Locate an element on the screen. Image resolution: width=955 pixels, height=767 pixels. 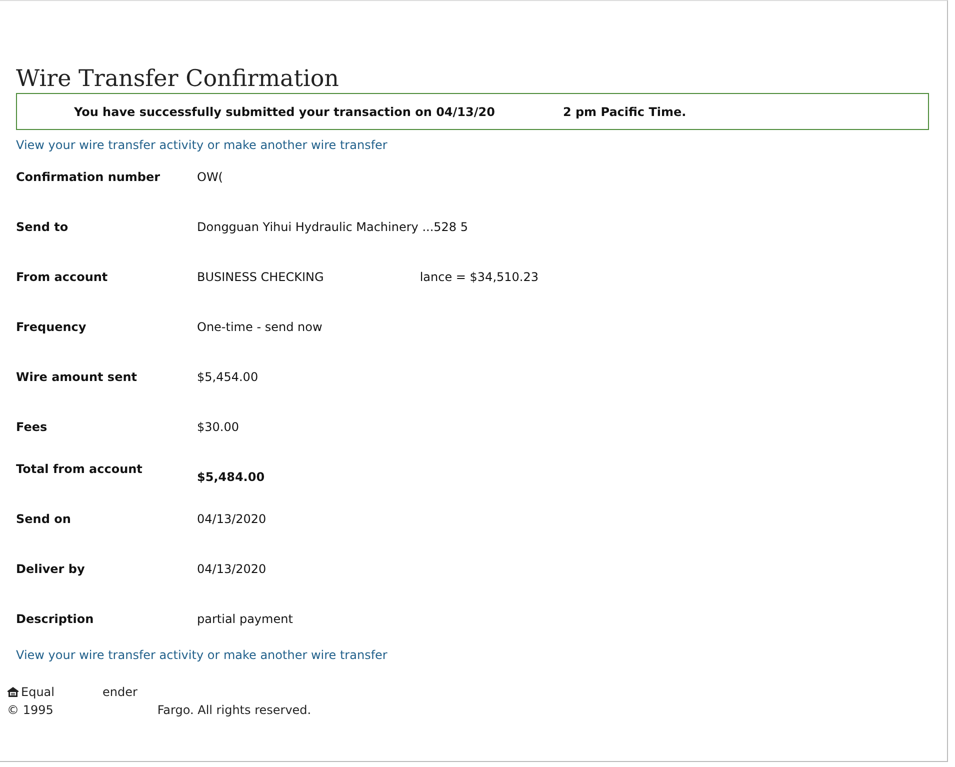
field-label: Frequency is located at coordinates (52, 327).